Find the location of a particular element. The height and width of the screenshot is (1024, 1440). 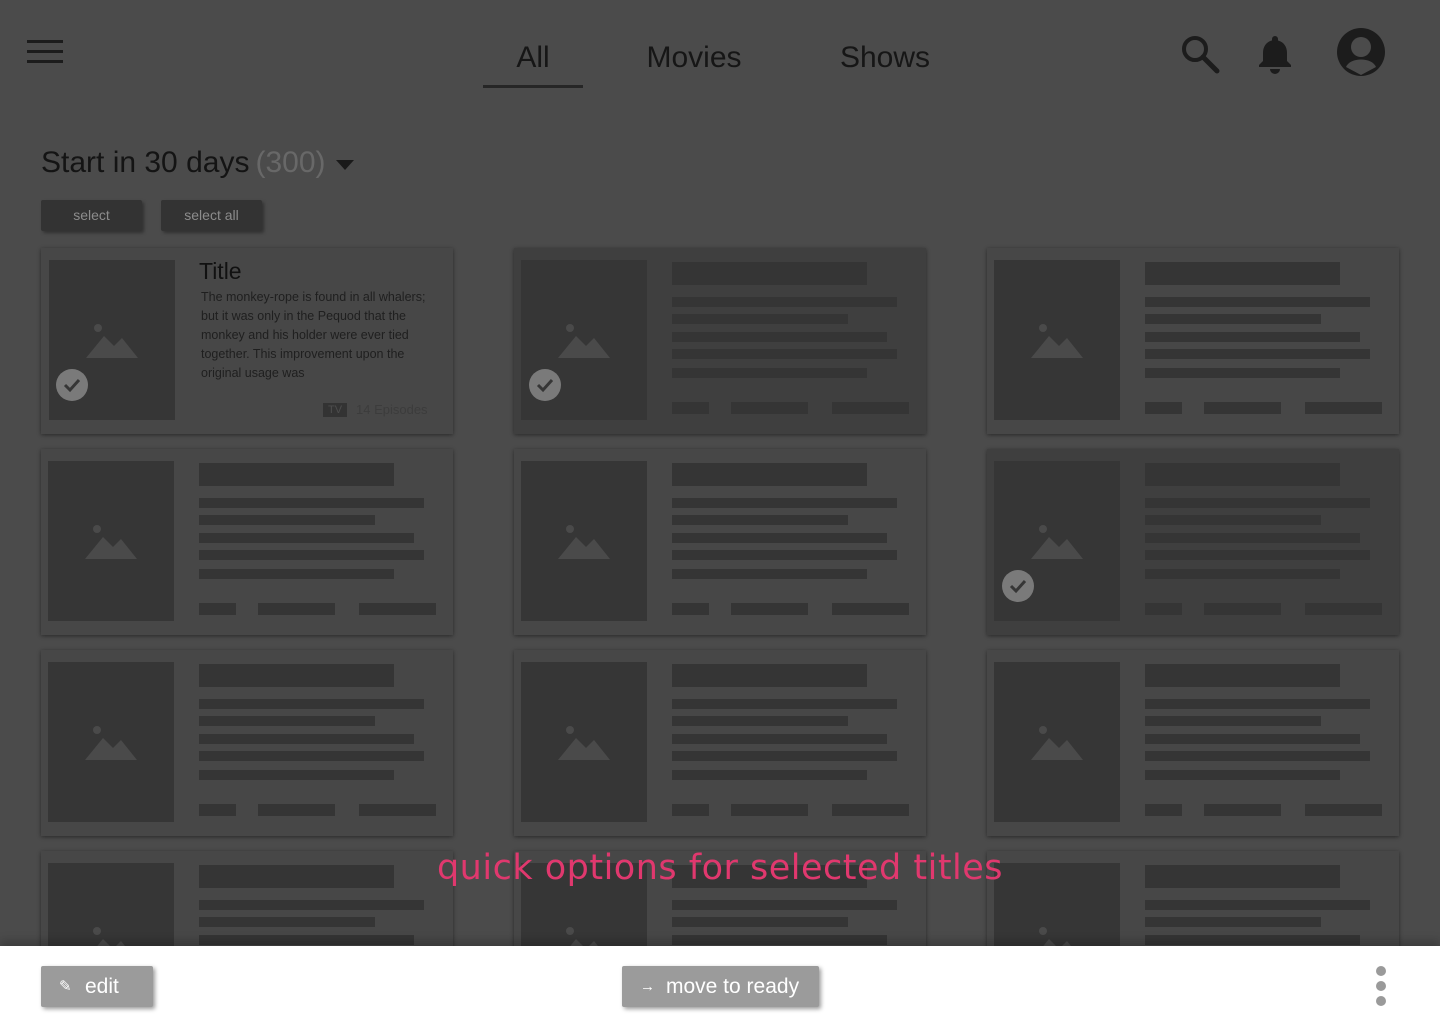

card-title: Title is located at coordinates (220, 271).